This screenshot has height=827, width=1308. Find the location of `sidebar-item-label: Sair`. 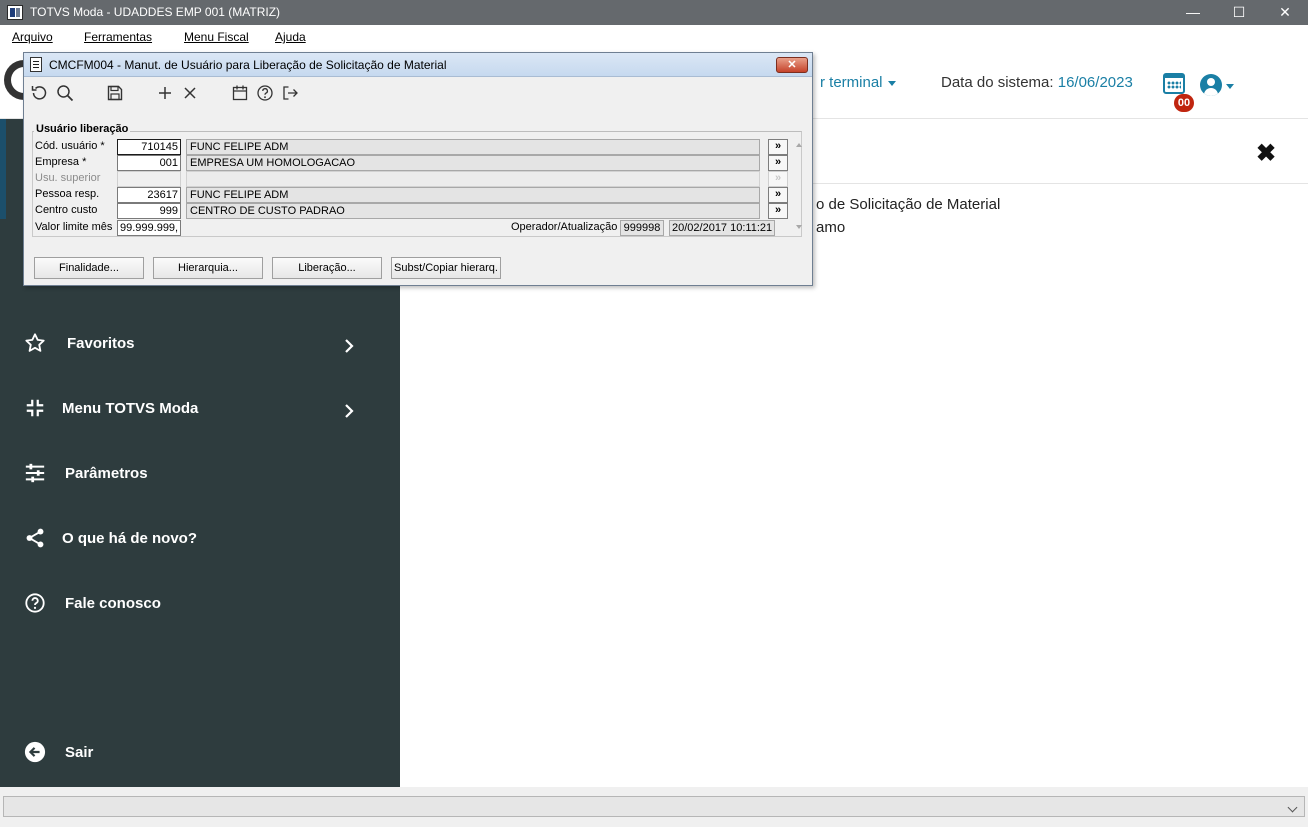

sidebar-item-label: Sair is located at coordinates (79, 752).